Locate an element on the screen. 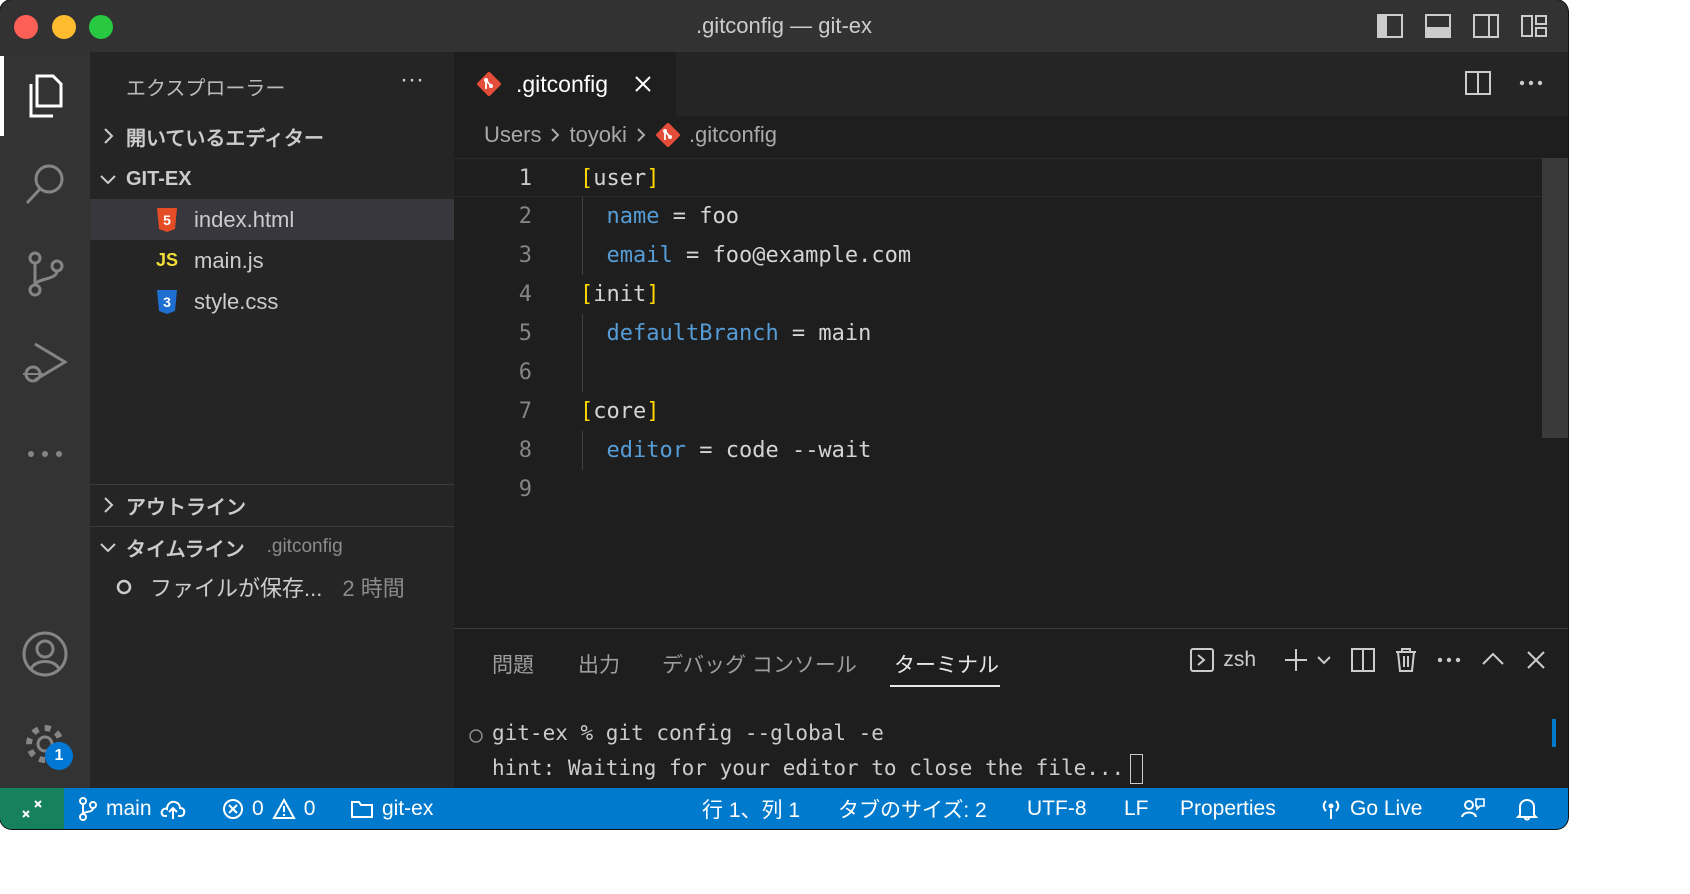 Image resolution: width=1690 pixels, height=894 pixels. terminal-cursor is located at coordinates (1137, 769).